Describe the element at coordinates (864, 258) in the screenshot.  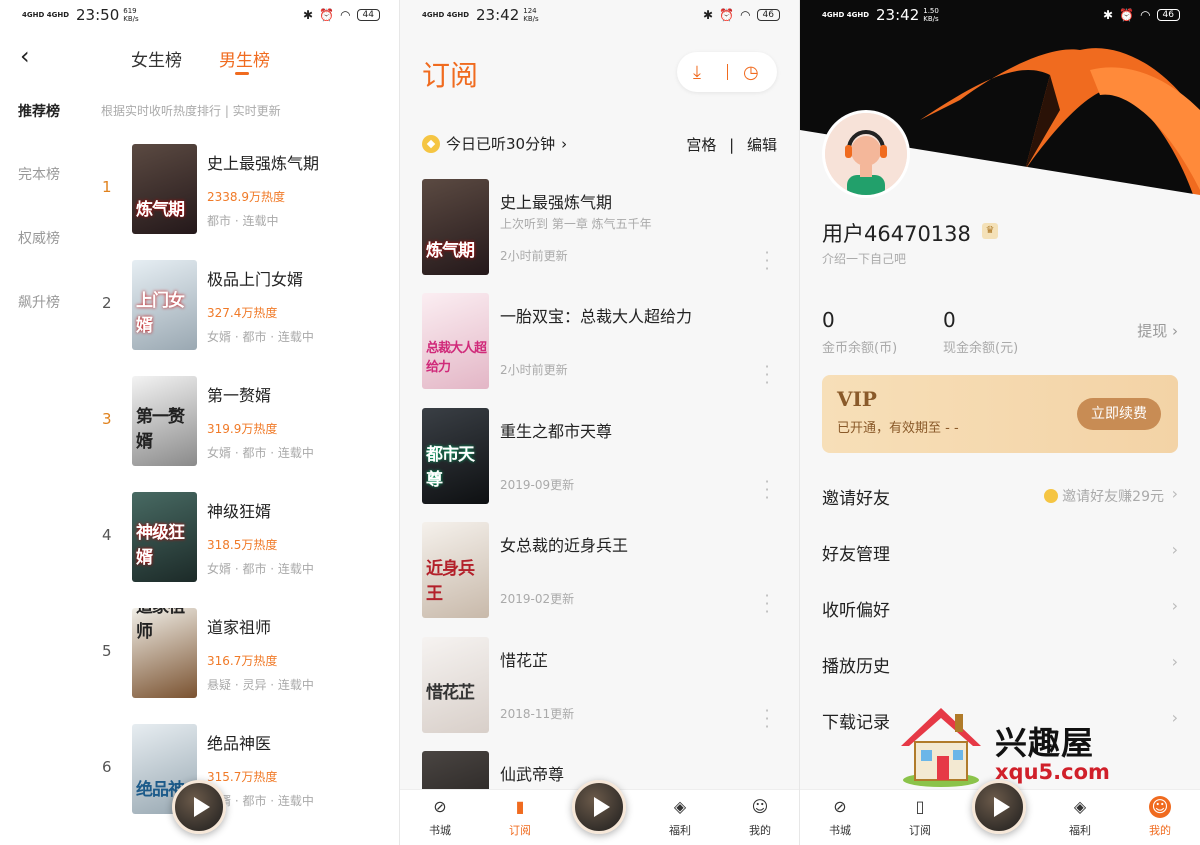
I see `profile-intro: 介绍一下自己吧` at that location.